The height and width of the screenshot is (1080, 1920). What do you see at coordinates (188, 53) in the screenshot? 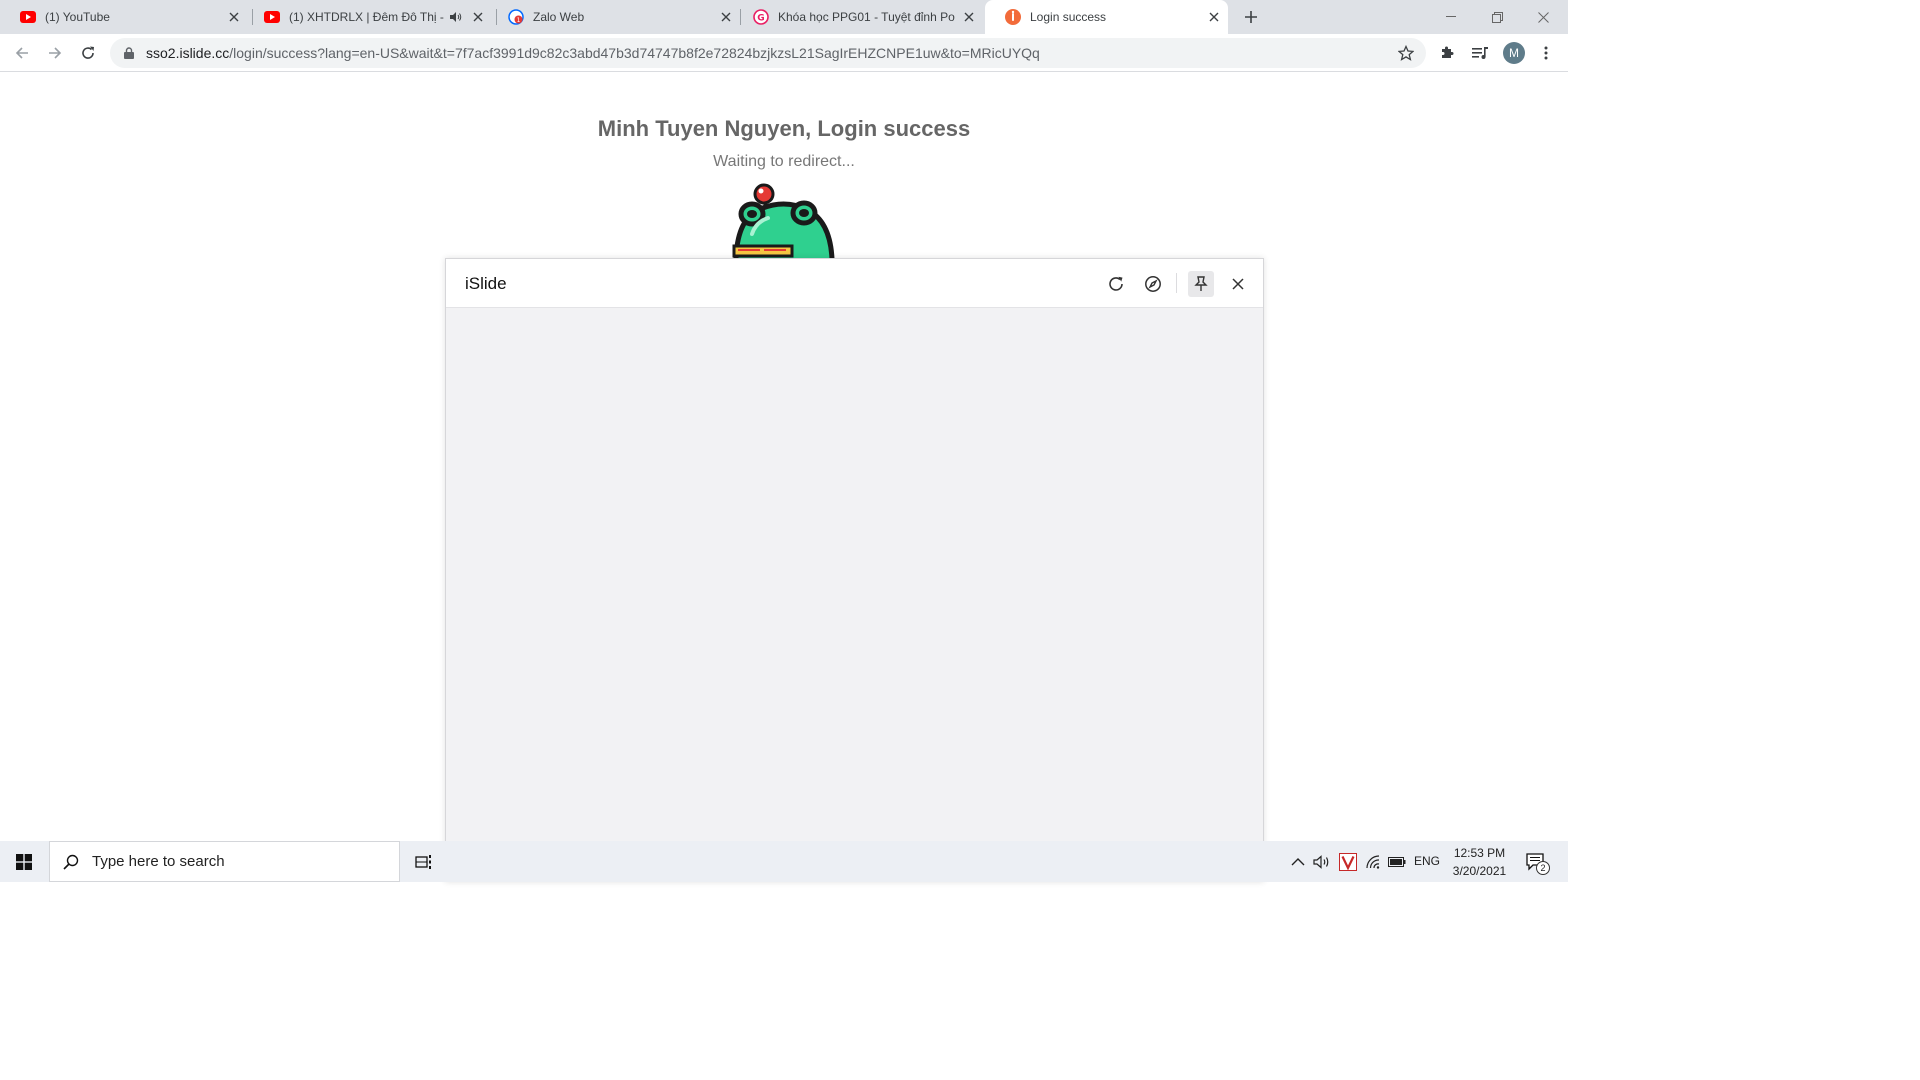
I see `url-host: sso2.islide.cc` at bounding box center [188, 53].